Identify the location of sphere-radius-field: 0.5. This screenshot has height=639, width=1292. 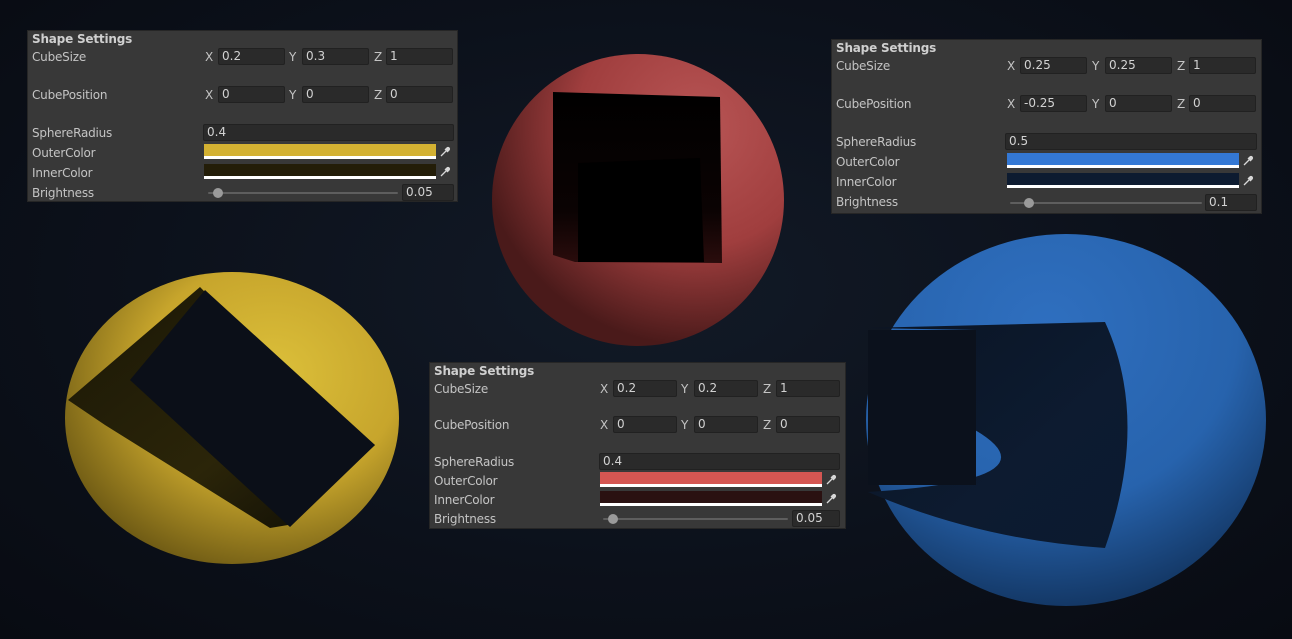
(1131, 141).